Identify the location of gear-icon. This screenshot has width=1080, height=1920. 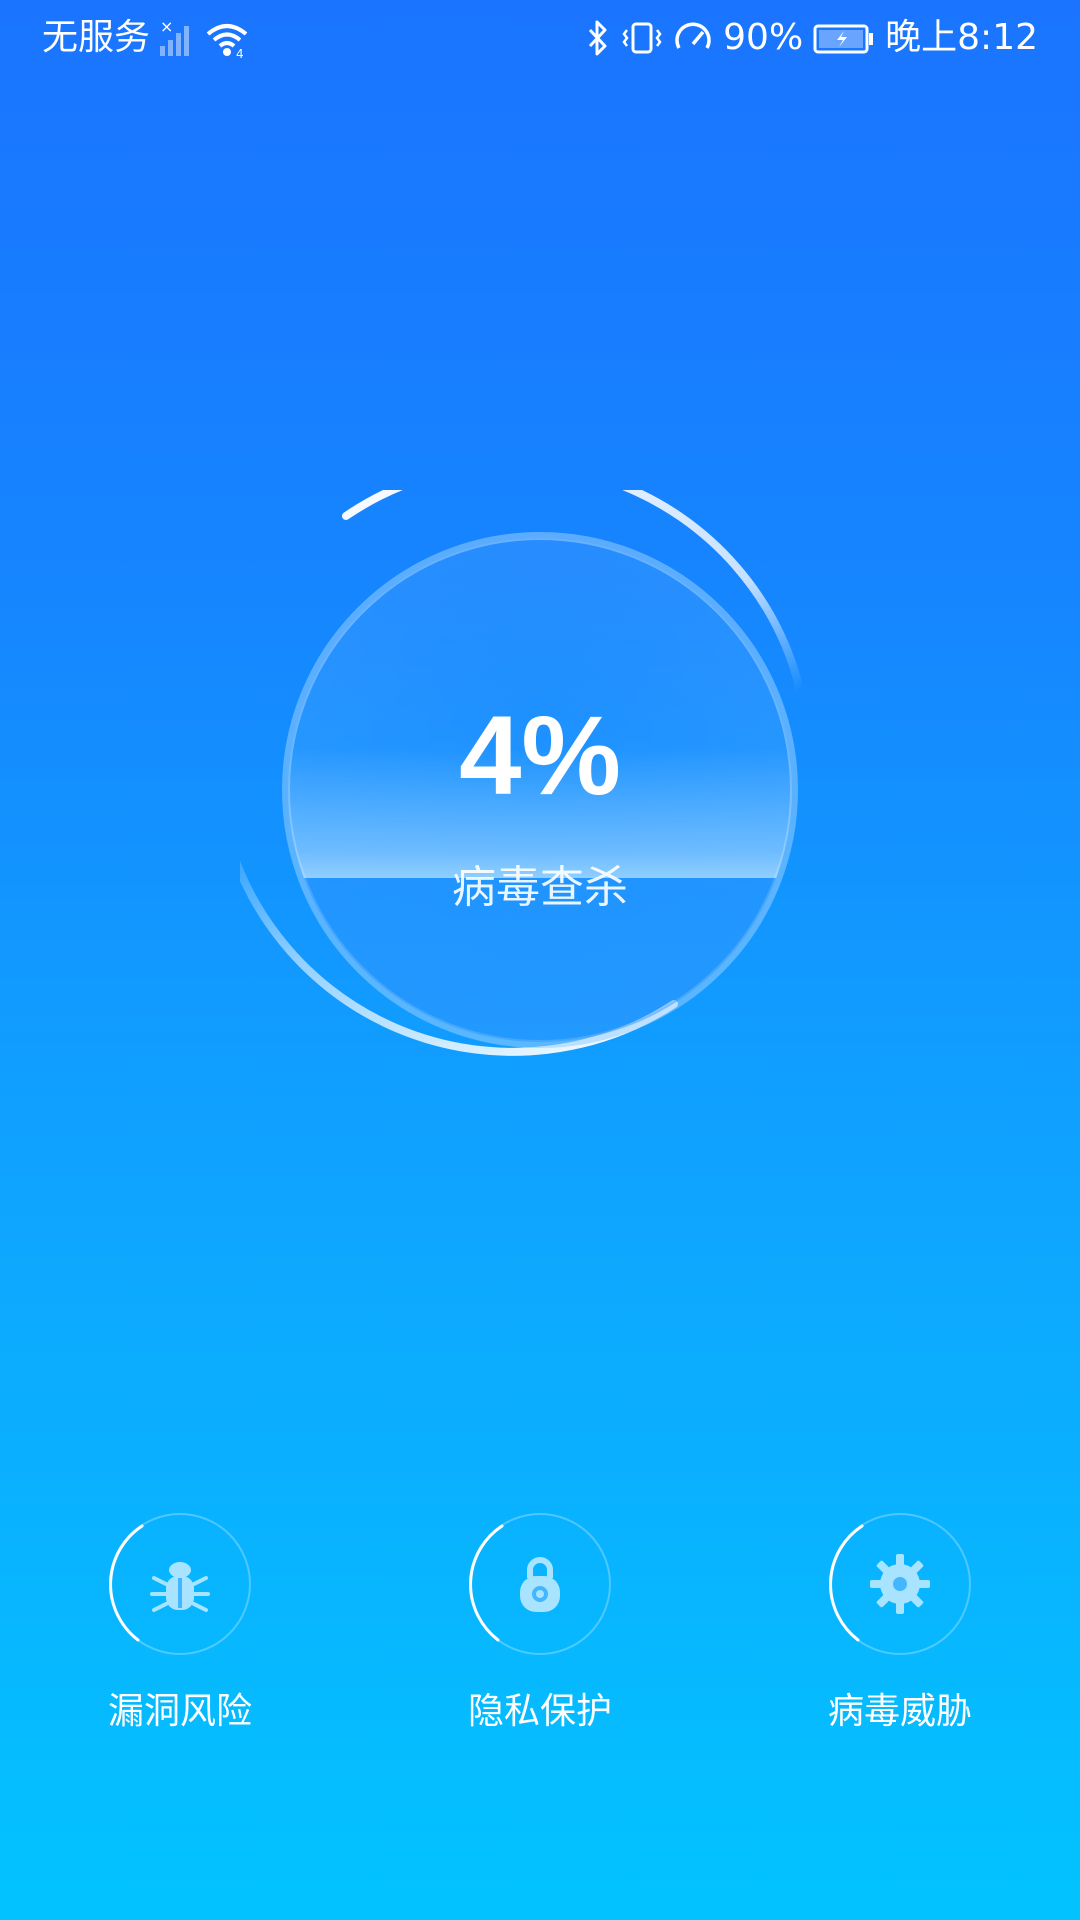
(900, 1584).